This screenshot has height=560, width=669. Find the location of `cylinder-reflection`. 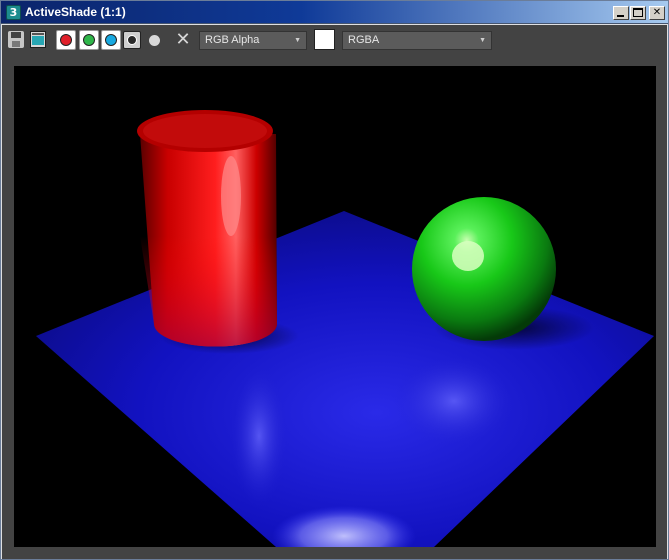

cylinder-reflection is located at coordinates (259, 436).